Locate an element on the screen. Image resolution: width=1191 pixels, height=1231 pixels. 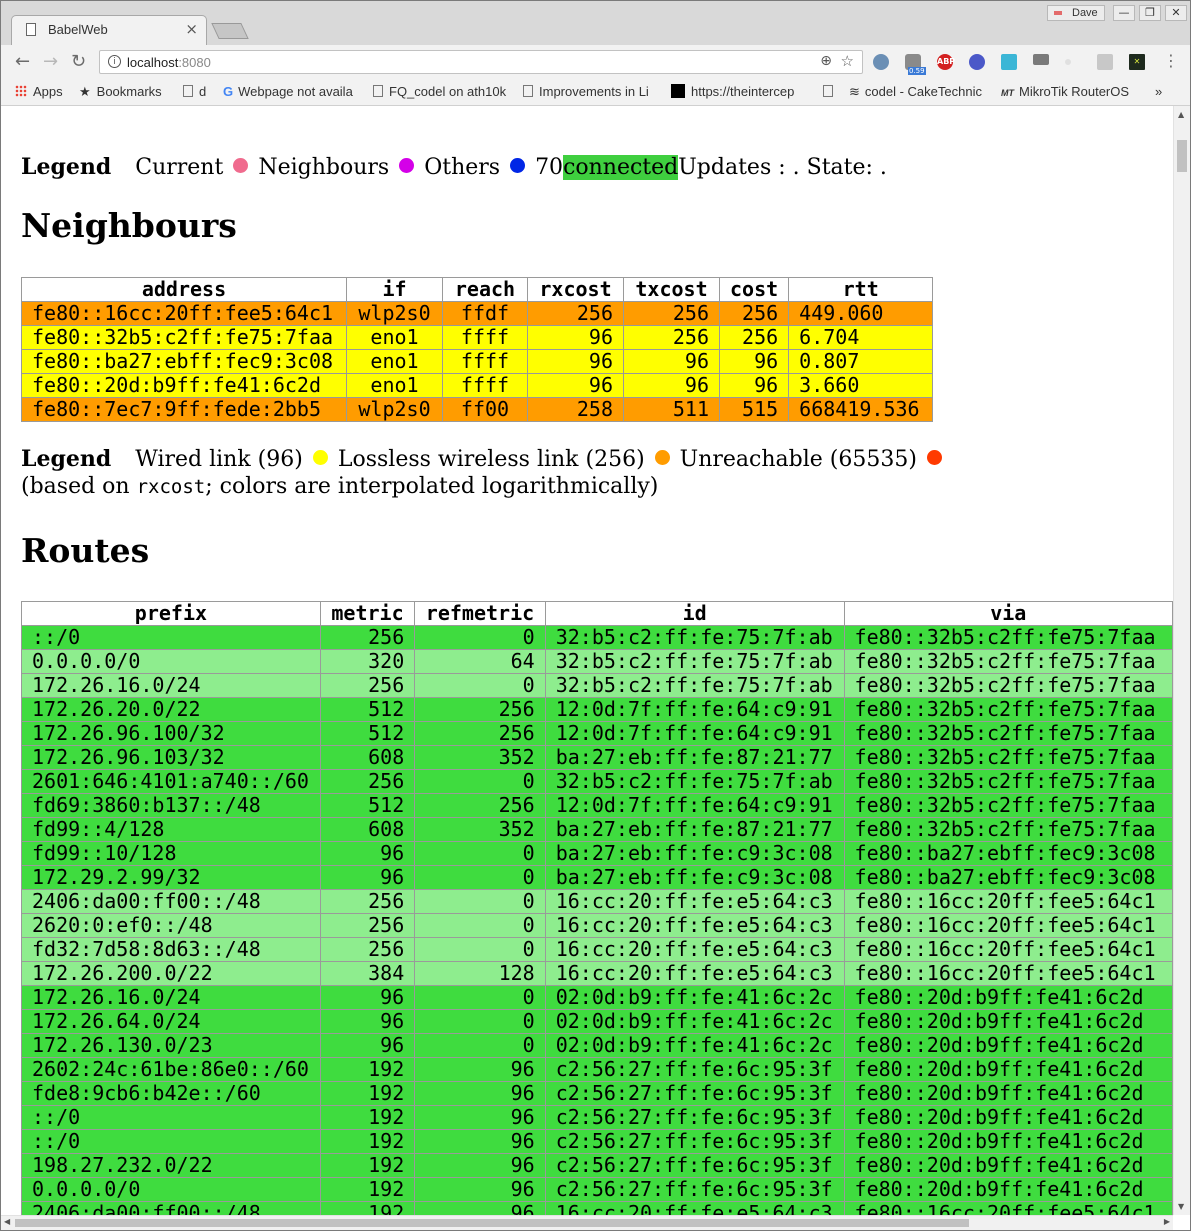
route-id-cell: 02:0d:b9:ff:fe:41:6c:2c is located at coordinates (694, 1021).